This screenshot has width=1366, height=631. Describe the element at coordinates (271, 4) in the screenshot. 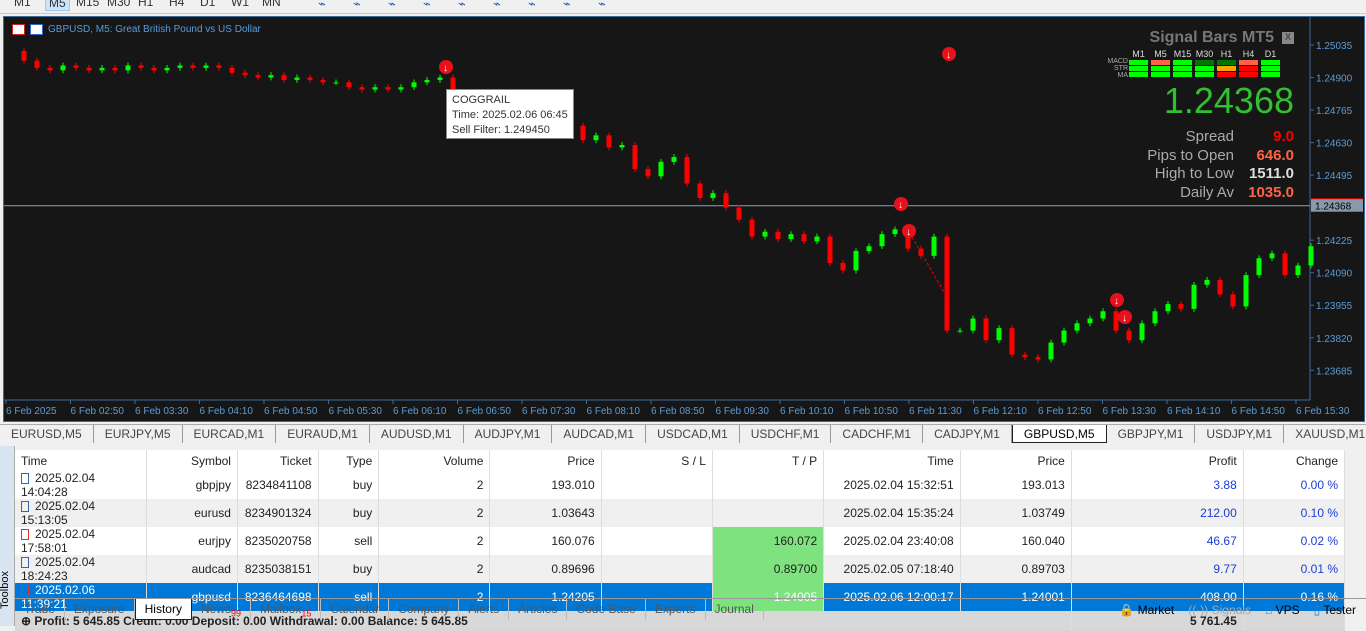

I see `timeframe-mn: MN` at that location.